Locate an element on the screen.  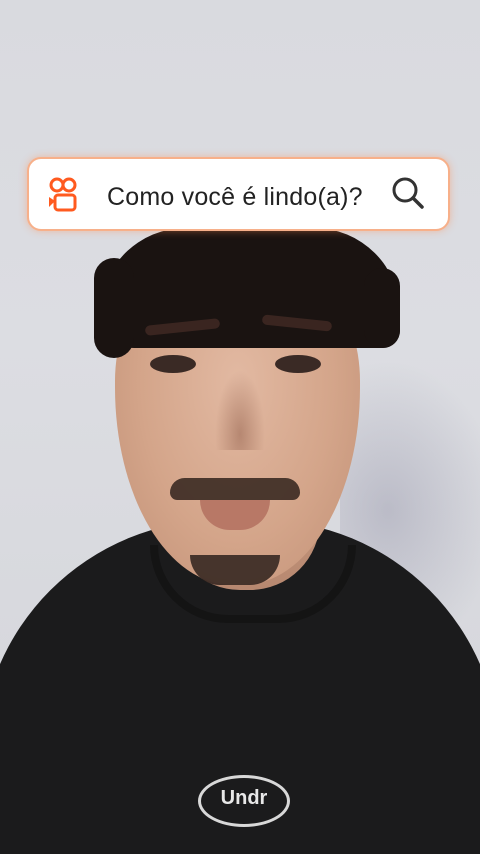
search-filter-bar: Como você é lindo(a)? is located at coordinates (238, 194).